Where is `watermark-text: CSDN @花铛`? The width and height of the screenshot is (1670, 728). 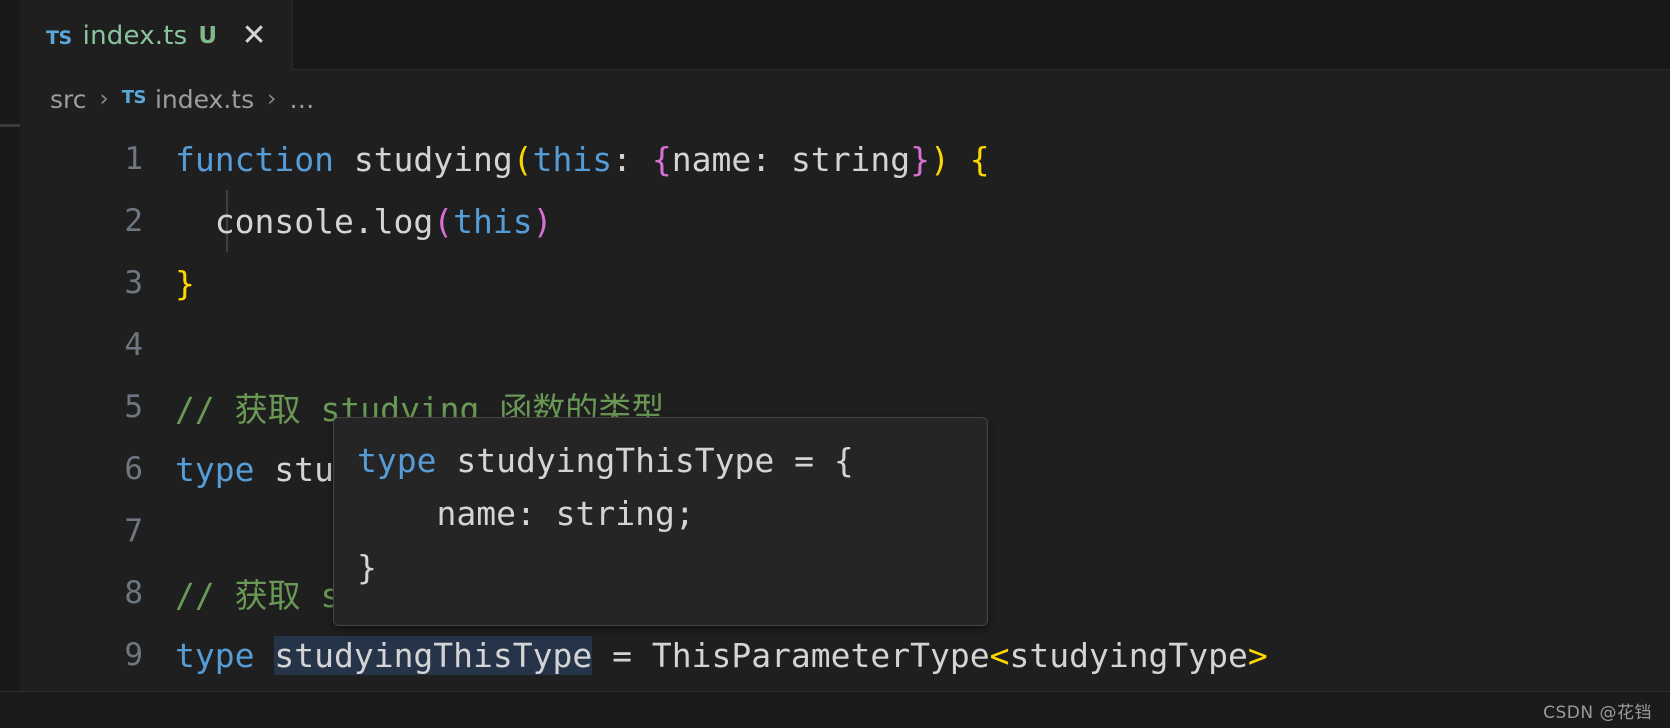
watermark-text: CSDN @花铛 is located at coordinates (1597, 712).